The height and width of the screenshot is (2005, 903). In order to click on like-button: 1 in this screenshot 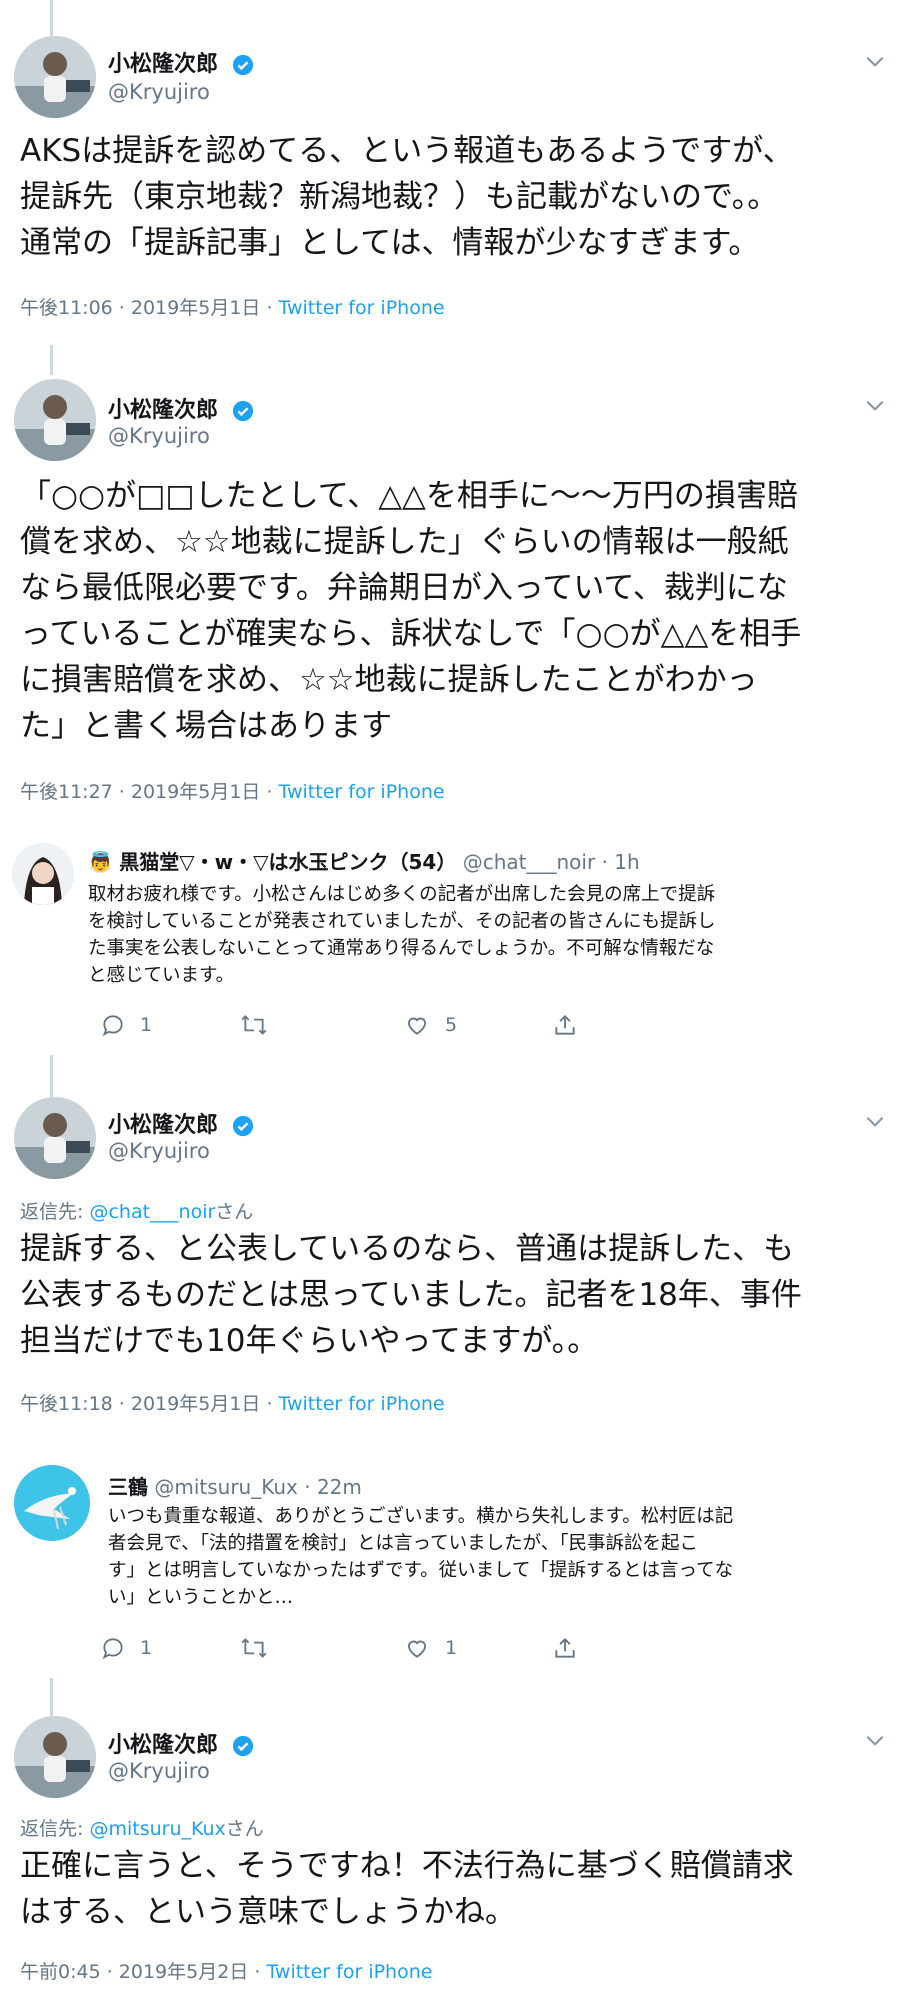, I will do `click(430, 1648)`.